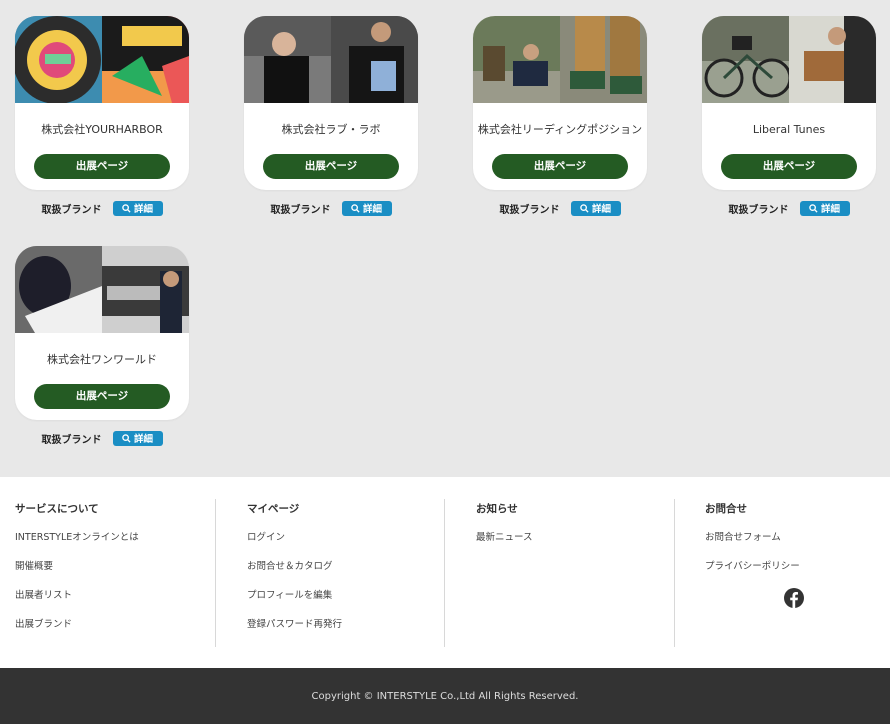 This screenshot has height=724, width=890. I want to click on exhibitor-card-body: 株式会社リーディングポジション 出展ページ, so click(560, 103).